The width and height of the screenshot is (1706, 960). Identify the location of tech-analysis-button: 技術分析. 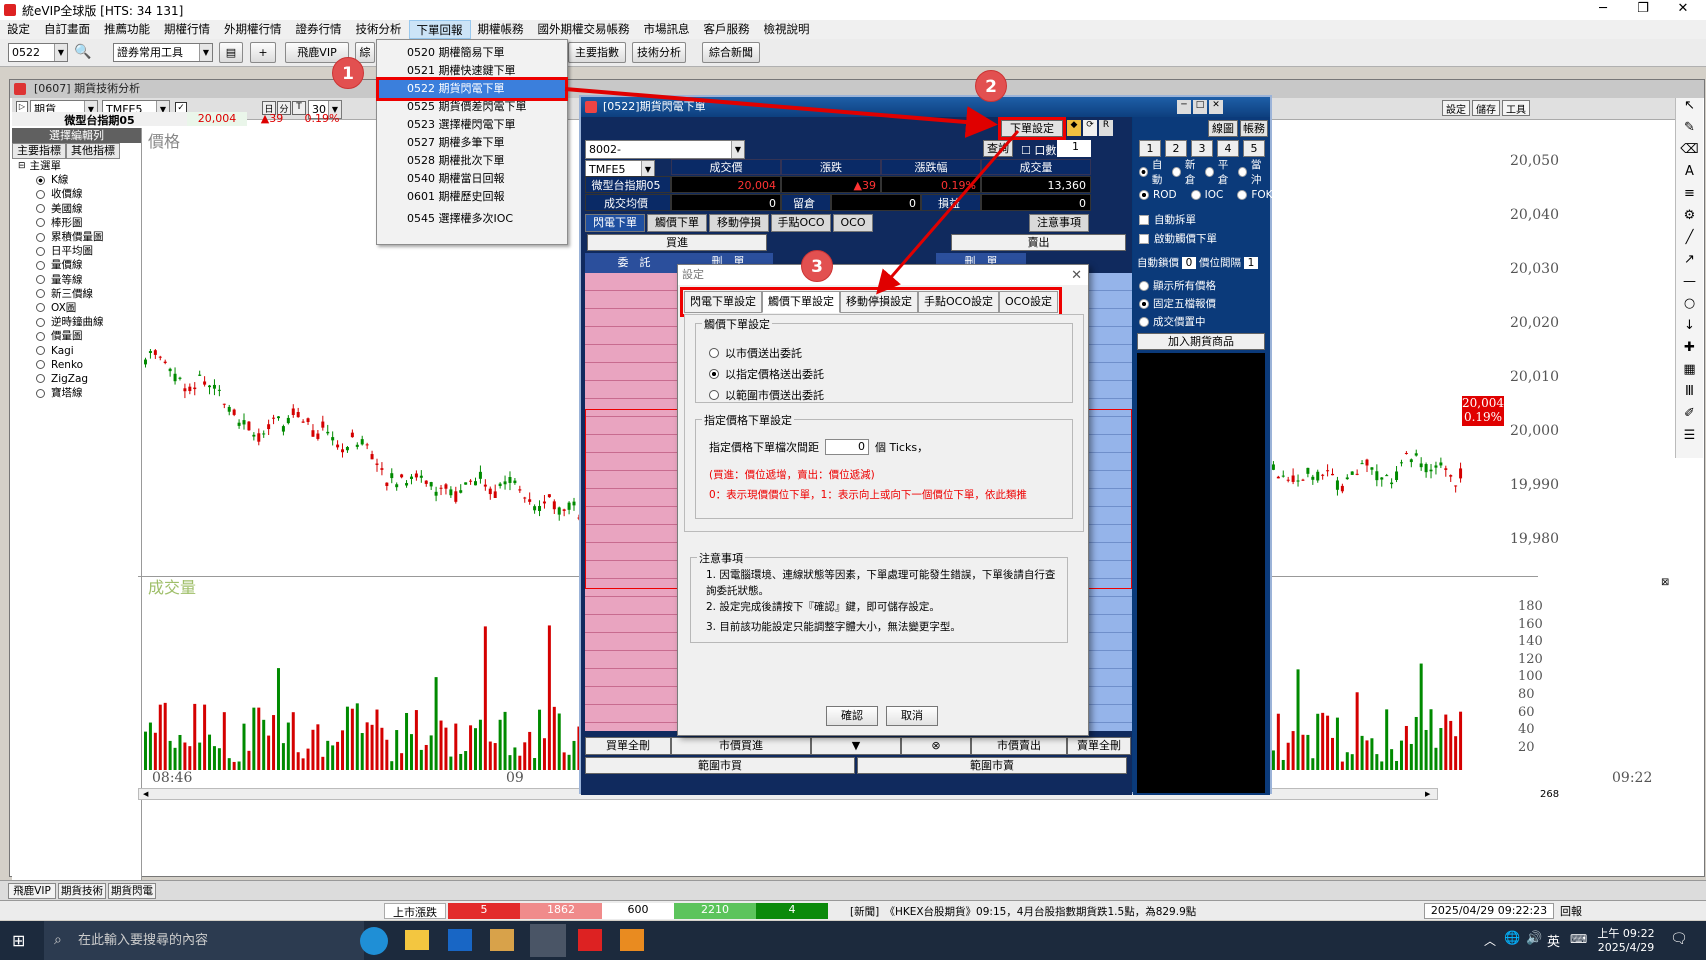
(659, 52).